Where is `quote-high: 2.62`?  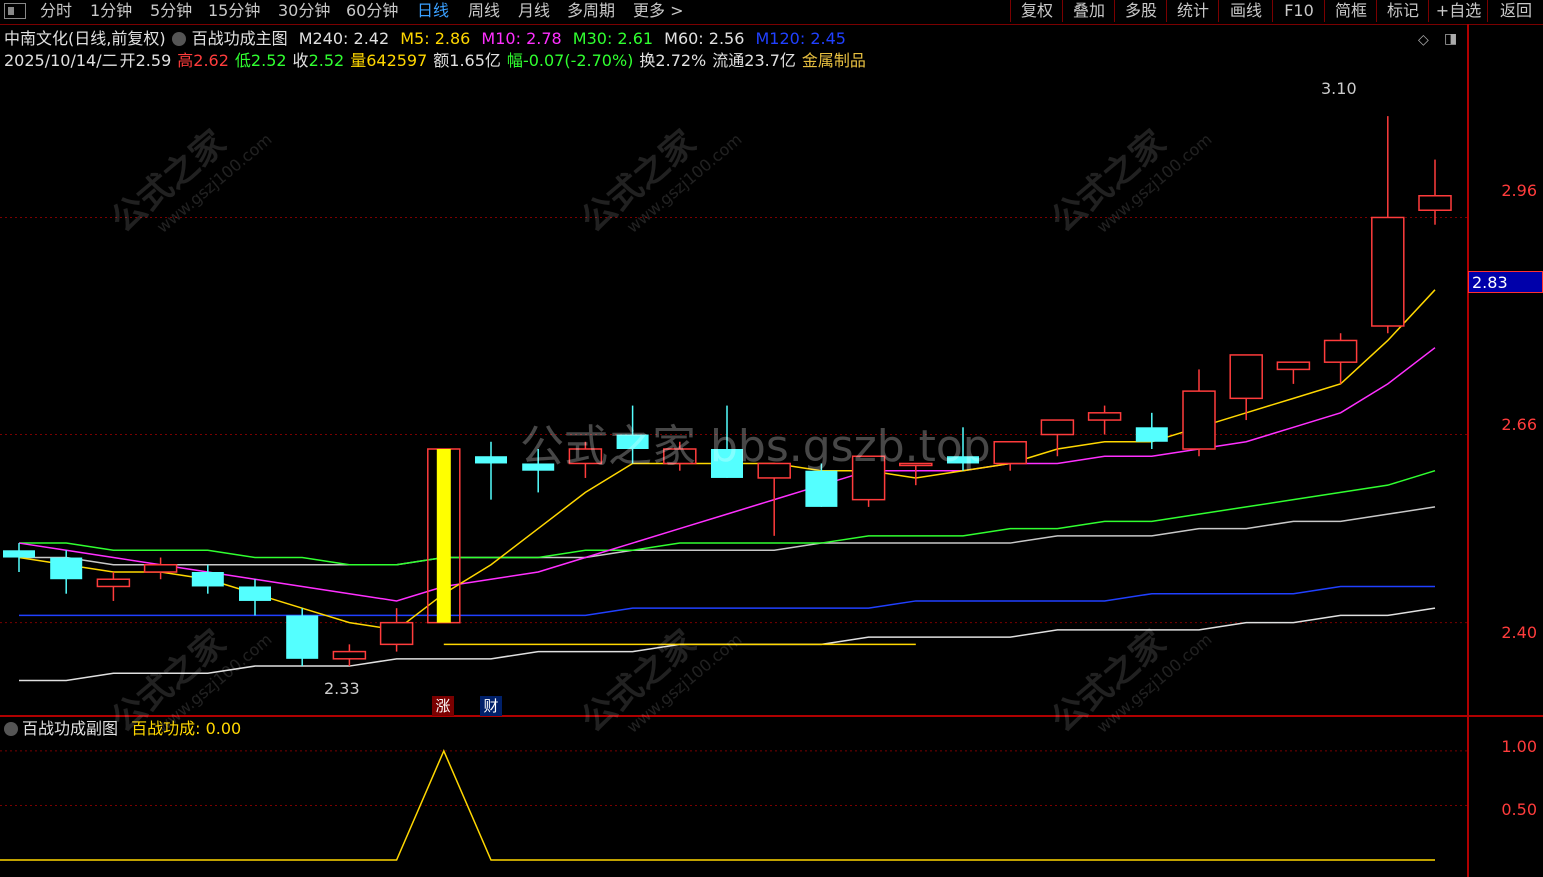
quote-high: 2.62 is located at coordinates (211, 60).